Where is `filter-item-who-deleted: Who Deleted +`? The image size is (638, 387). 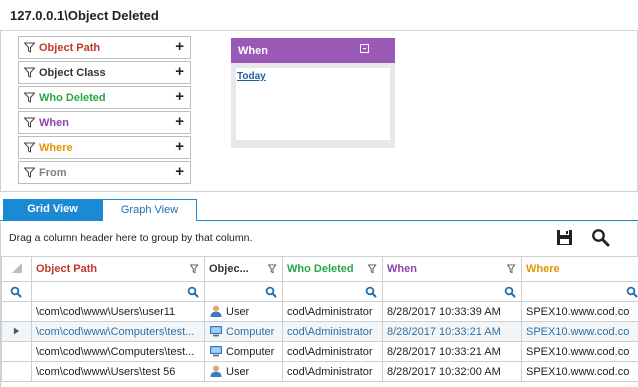 filter-item-who-deleted: Who Deleted + is located at coordinates (104, 97).